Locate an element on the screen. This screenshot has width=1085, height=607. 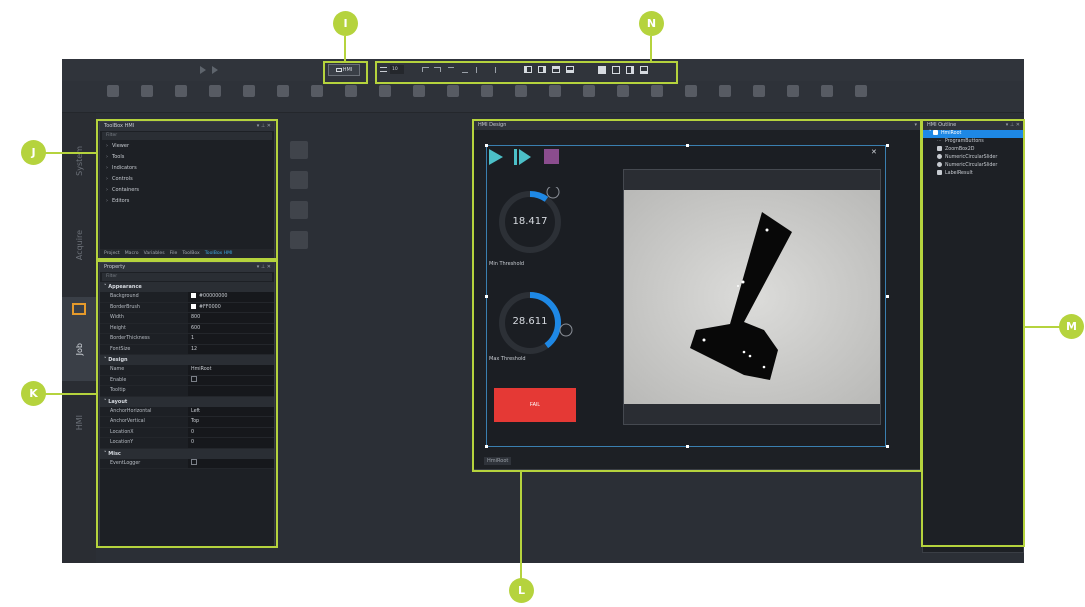
callout-i: I is located at coordinates (345, 23).